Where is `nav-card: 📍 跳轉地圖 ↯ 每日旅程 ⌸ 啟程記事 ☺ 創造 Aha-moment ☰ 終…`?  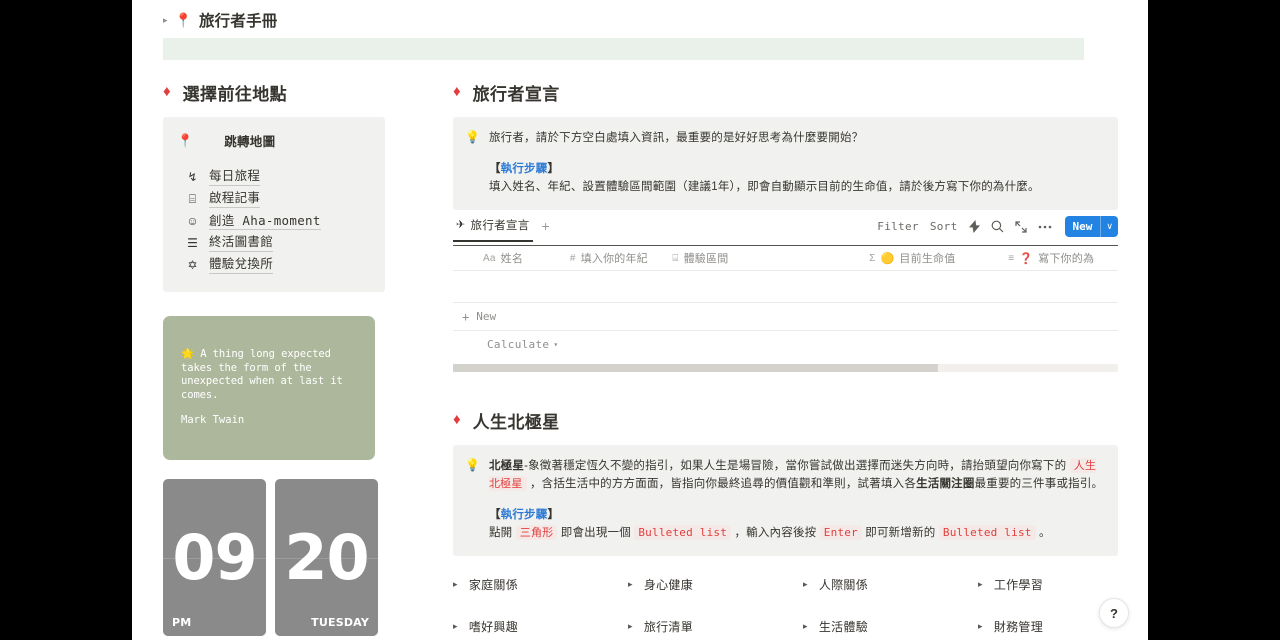
nav-card: 📍 跳轉地圖 ↯ 每日旅程 ⌸ 啟程記事 ☺ 創造 Aha-moment ☰ 終… is located at coordinates (274, 204).